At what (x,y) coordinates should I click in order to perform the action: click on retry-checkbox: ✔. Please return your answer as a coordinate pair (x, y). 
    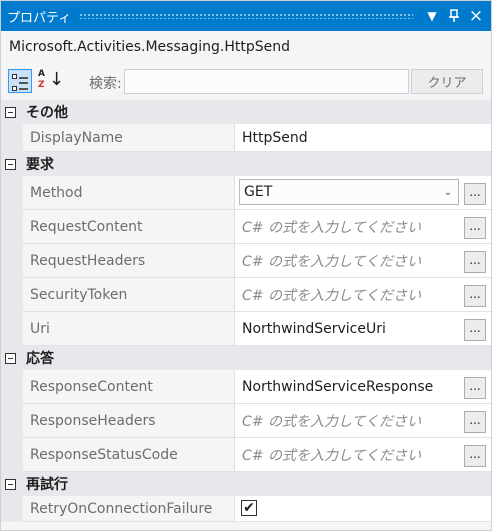
    Looking at the image, I should click on (249, 508).